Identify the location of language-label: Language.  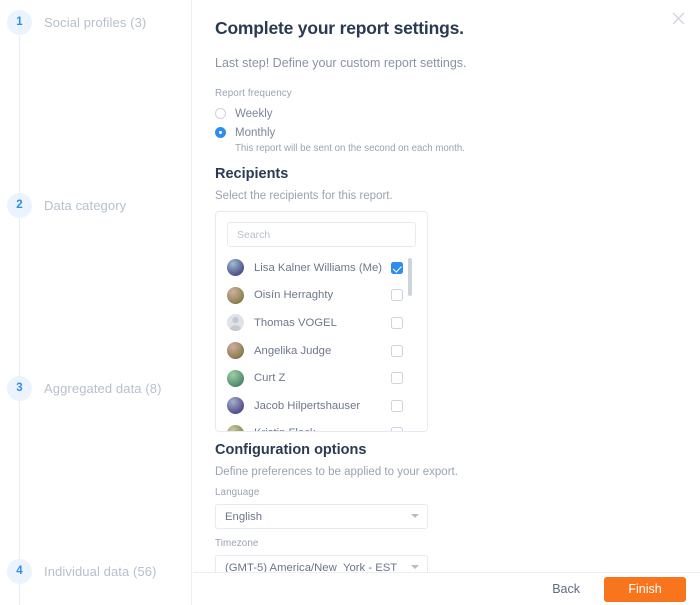
(237, 492).